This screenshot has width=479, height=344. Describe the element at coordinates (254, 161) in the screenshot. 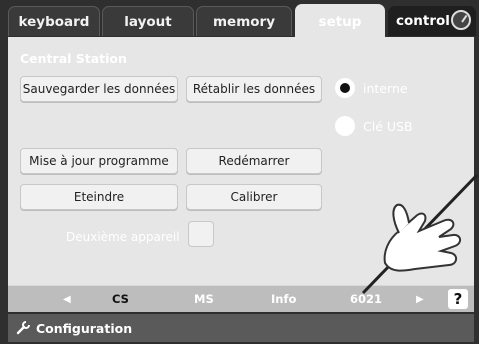

I see `restart-button: Redémarrer` at that location.